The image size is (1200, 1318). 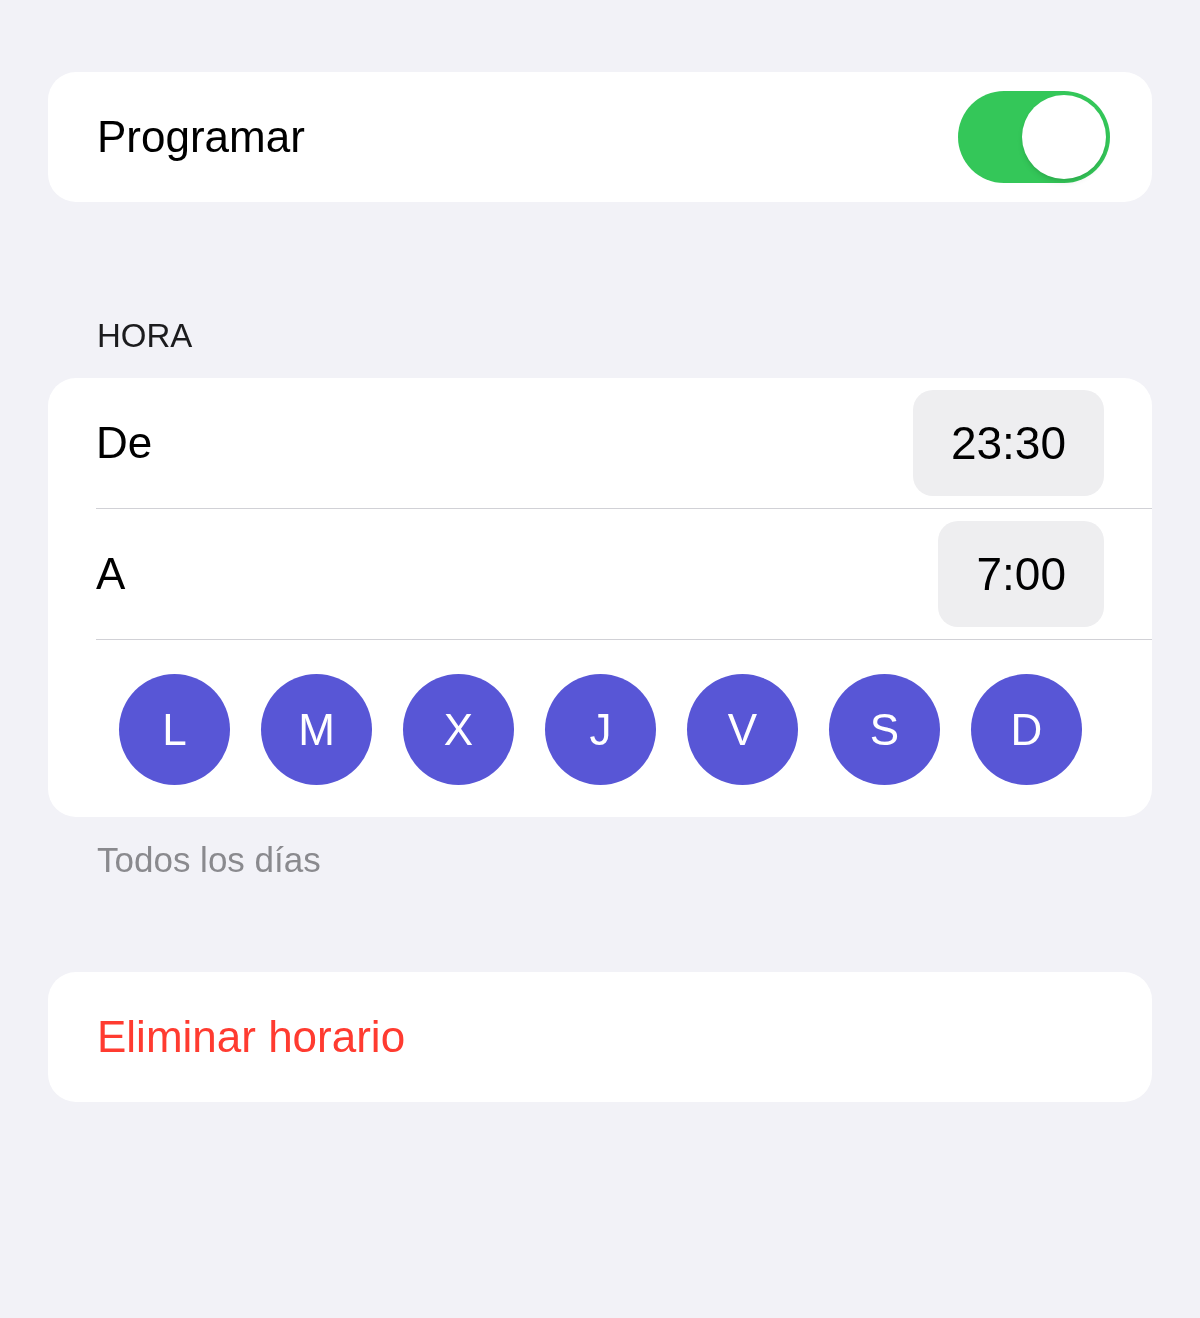 What do you see at coordinates (600, 1037) in the screenshot?
I see `delete-schedule-button: Eliminar horario` at bounding box center [600, 1037].